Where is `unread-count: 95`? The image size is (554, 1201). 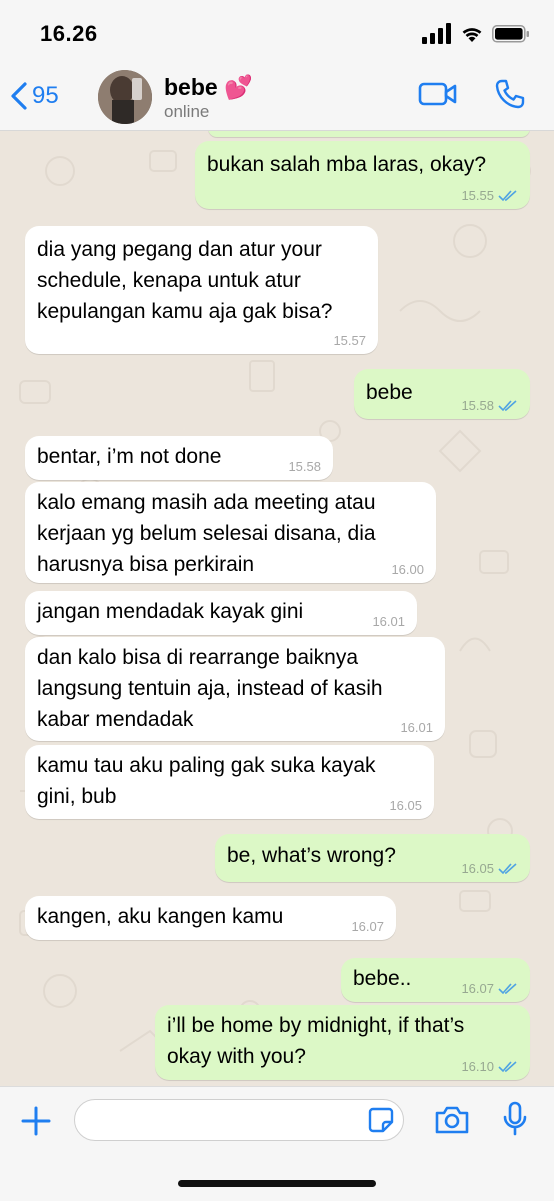
unread-count: 95 is located at coordinates (45, 95).